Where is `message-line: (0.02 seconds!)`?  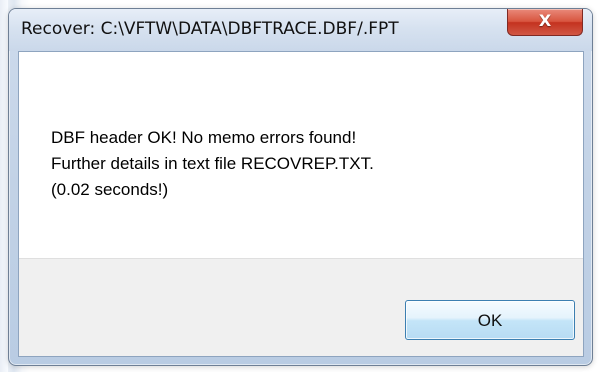 message-line: (0.02 seconds!) is located at coordinates (110, 189).